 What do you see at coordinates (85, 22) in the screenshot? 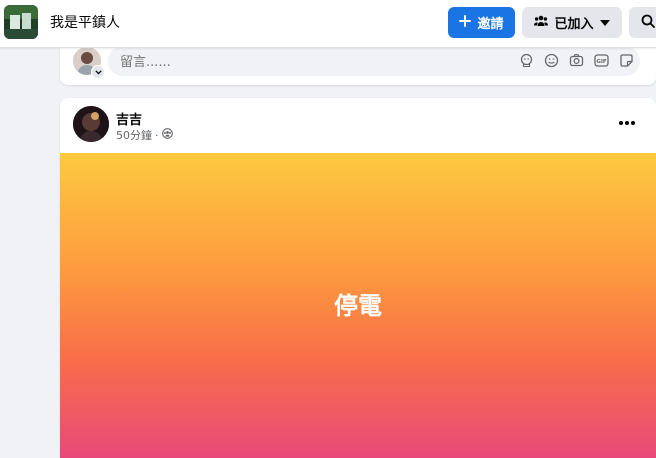
I see `group-name: 我是平鎮人` at bounding box center [85, 22].